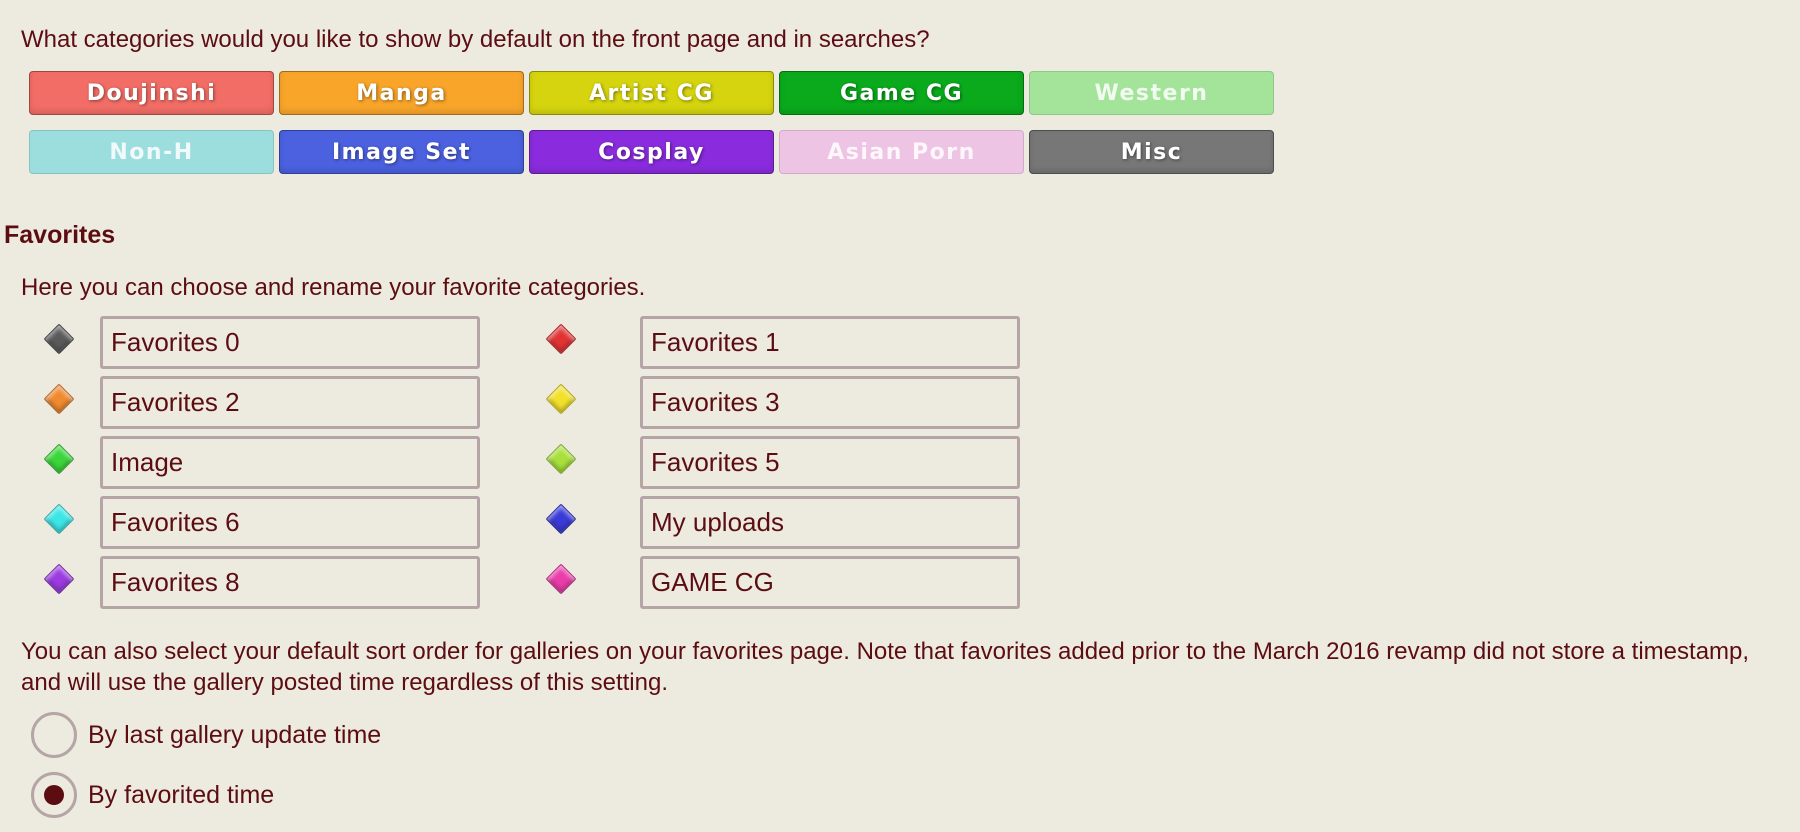 The height and width of the screenshot is (832, 1800). Describe the element at coordinates (1151, 152) in the screenshot. I see `category-button-misc: Misc` at that location.